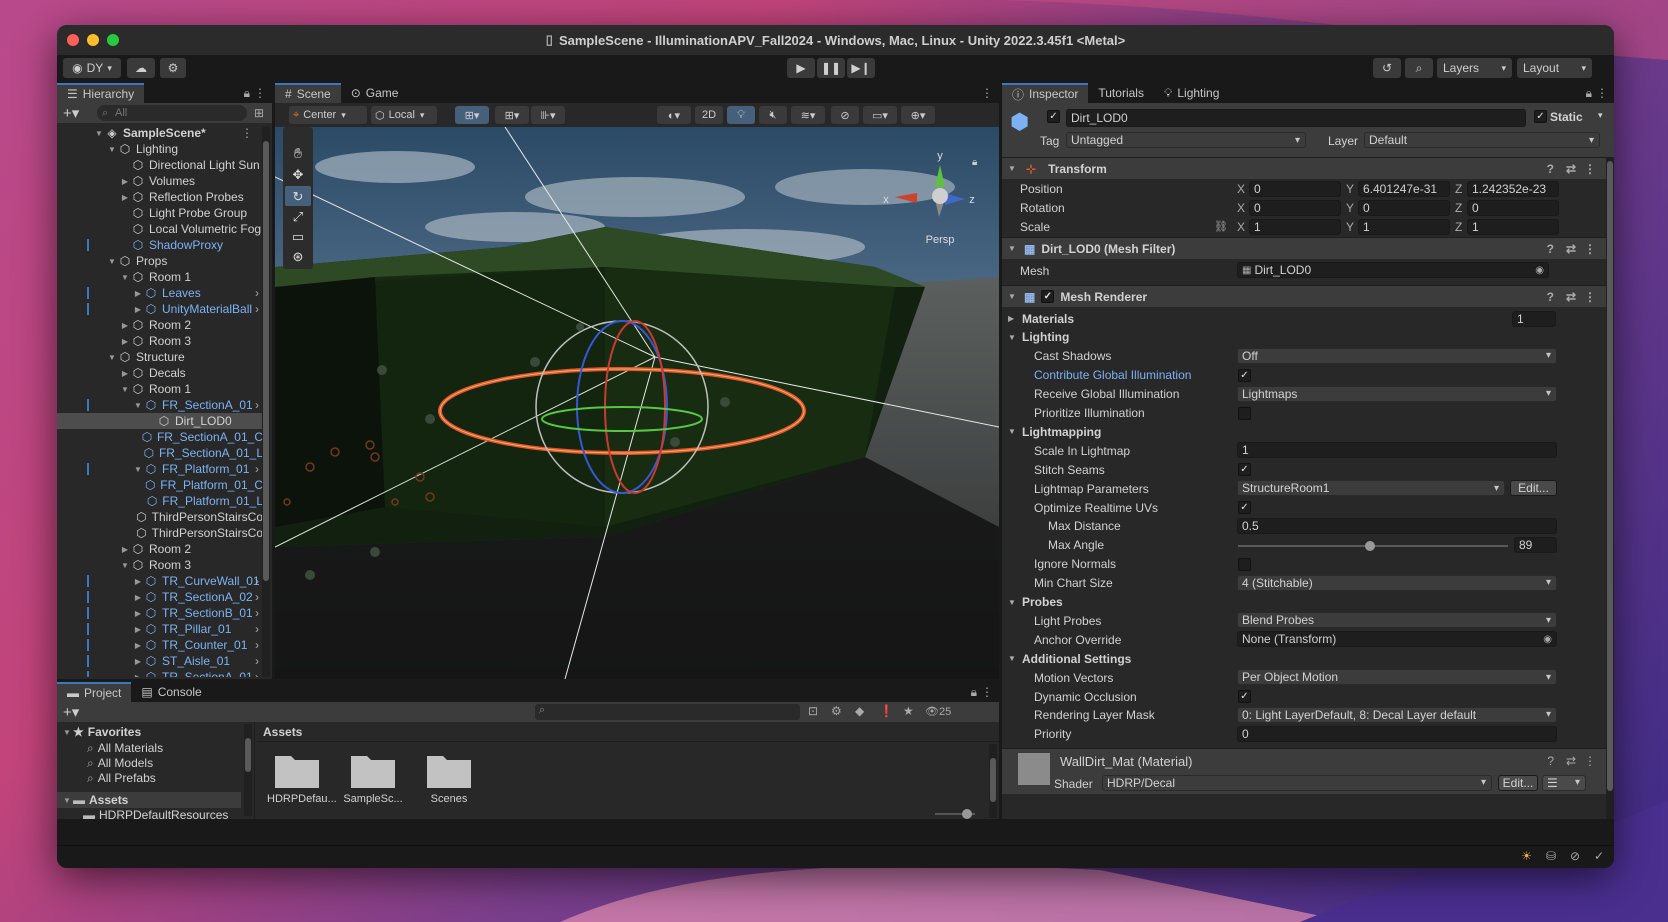  What do you see at coordinates (110, 748) in the screenshot?
I see `favorite-all-materials: ⌕ All Materials` at bounding box center [110, 748].